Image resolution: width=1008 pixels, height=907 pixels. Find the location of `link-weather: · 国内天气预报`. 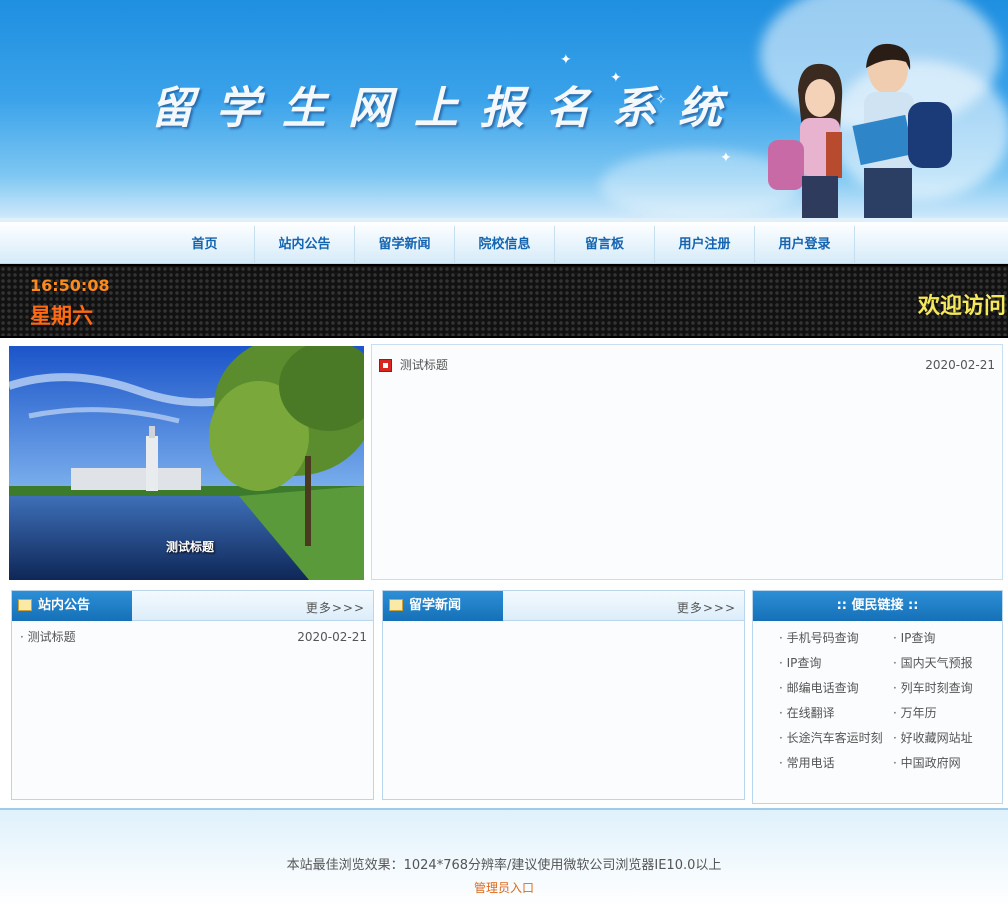

link-weather: · 国内天气预报 is located at coordinates (948, 663).